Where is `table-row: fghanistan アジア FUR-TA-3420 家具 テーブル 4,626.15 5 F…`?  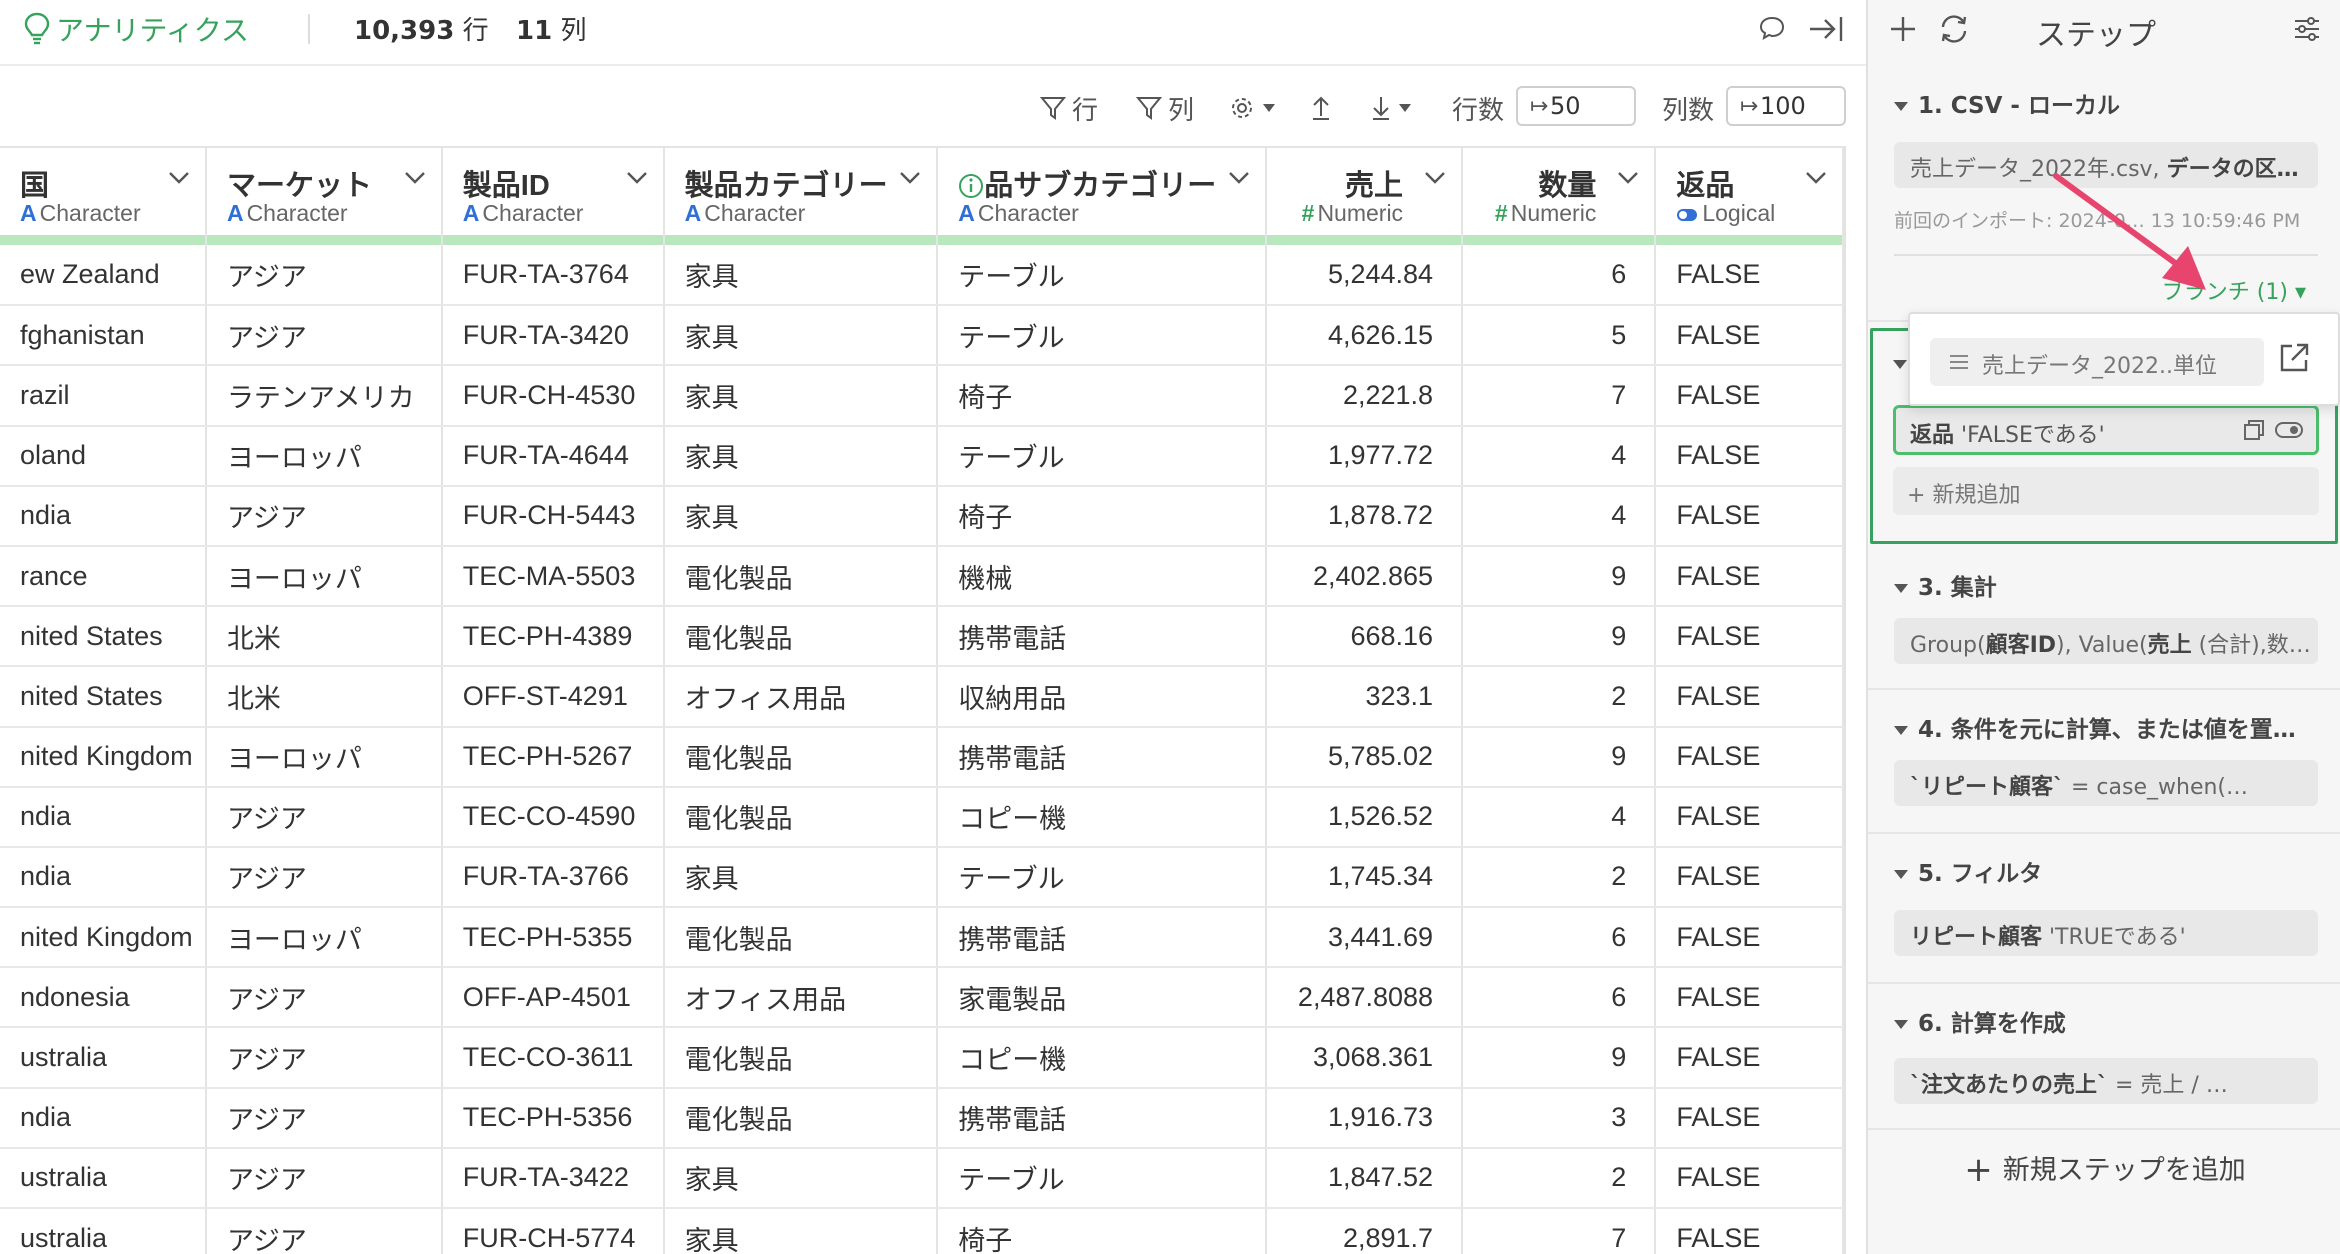
table-row: fghanistan アジア FUR-TA-3420 家具 テーブル 4,626.15 5 F… is located at coordinates (922, 336).